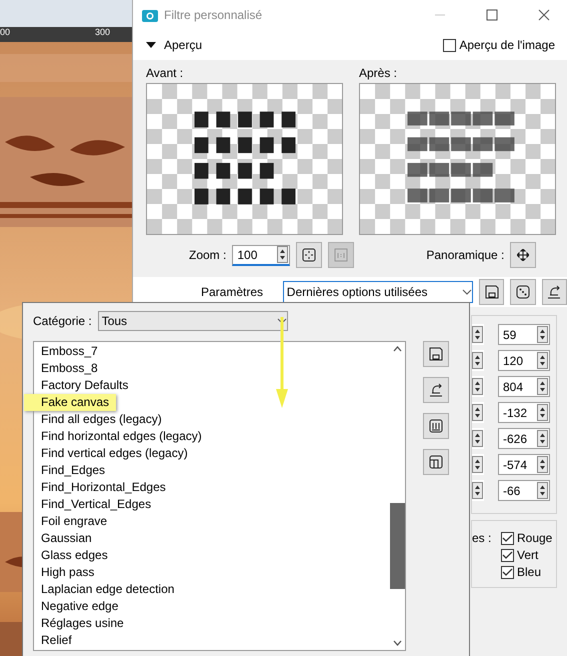 Image resolution: width=567 pixels, height=656 pixels. What do you see at coordinates (63, 572) in the screenshot?
I see `list-item: High pass` at bounding box center [63, 572].